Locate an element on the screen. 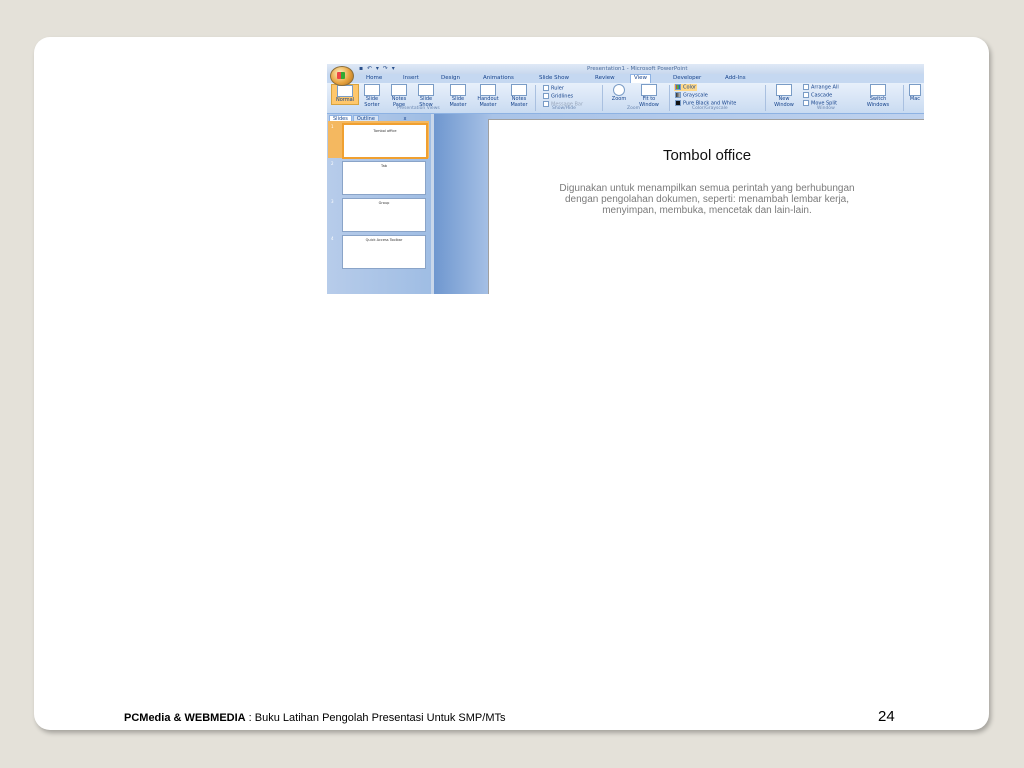  gridlines-label: Gridlines is located at coordinates (562, 96).